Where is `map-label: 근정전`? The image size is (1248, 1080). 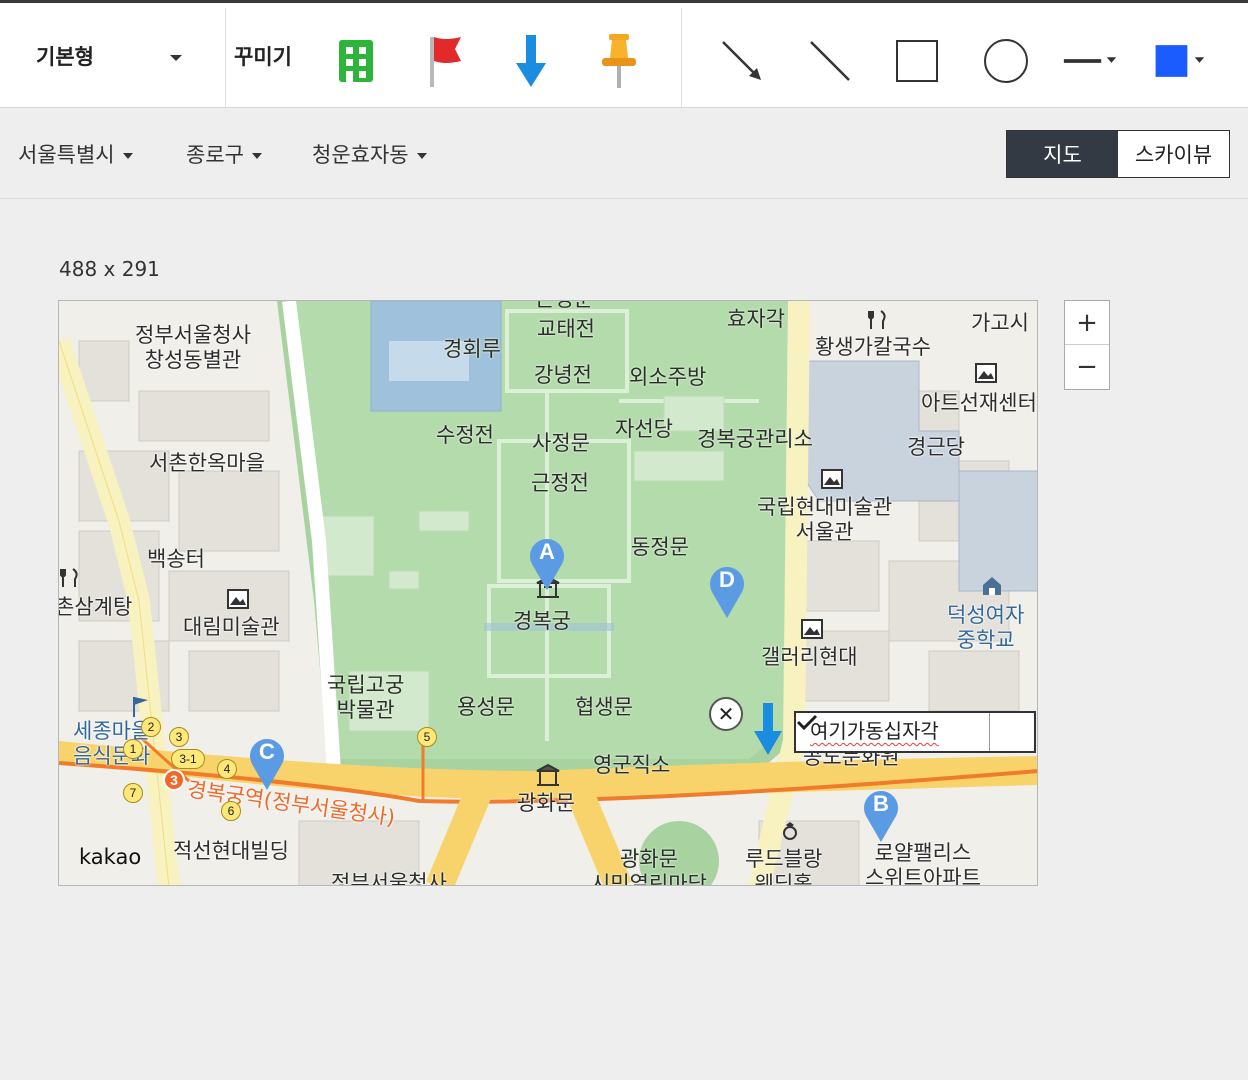 map-label: 근정전 is located at coordinates (560, 483).